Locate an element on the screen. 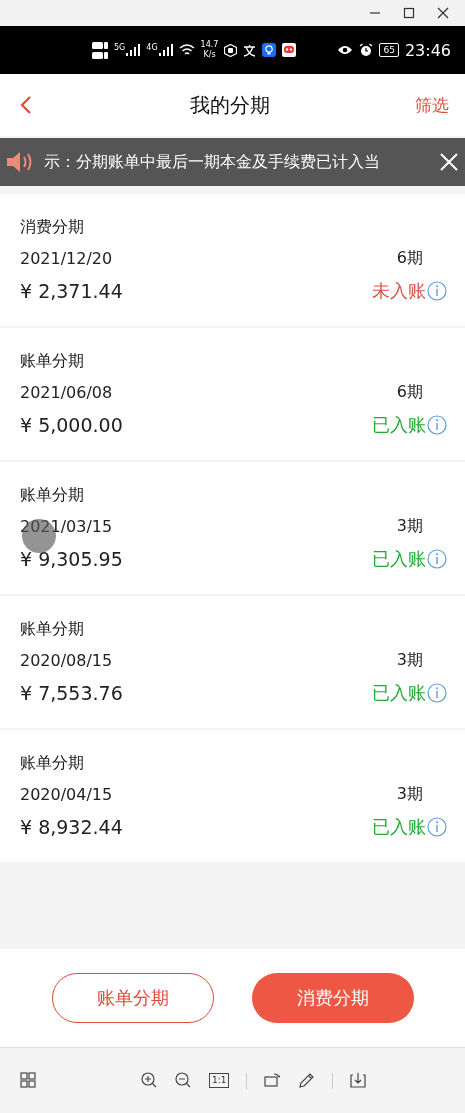  filter-link: 筛选 is located at coordinates (432, 105).